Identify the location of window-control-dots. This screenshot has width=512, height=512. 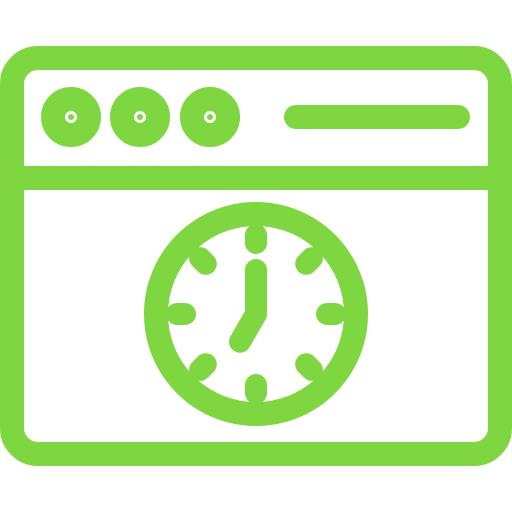
(140, 117).